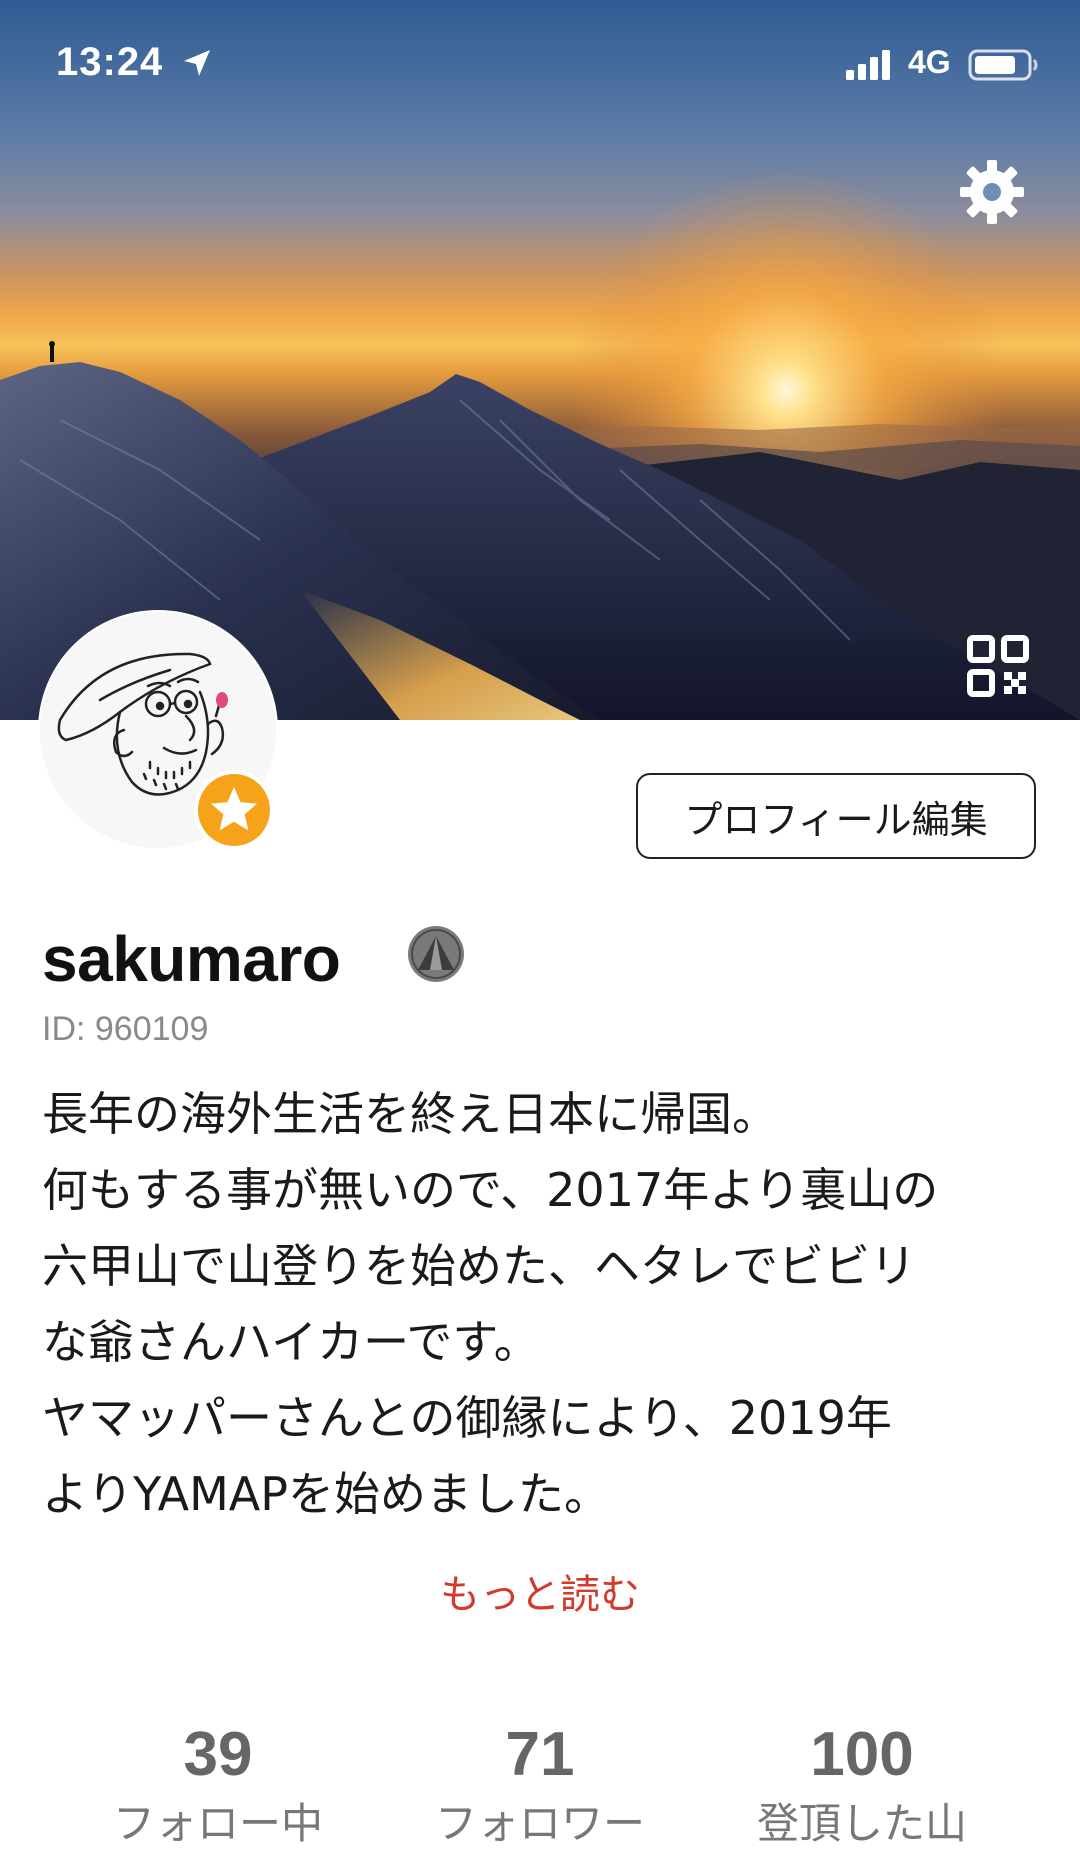 The width and height of the screenshot is (1080, 1862). I want to click on bio-line: ヤマッパーさんとの御縁により、2019年, so click(467, 1418).